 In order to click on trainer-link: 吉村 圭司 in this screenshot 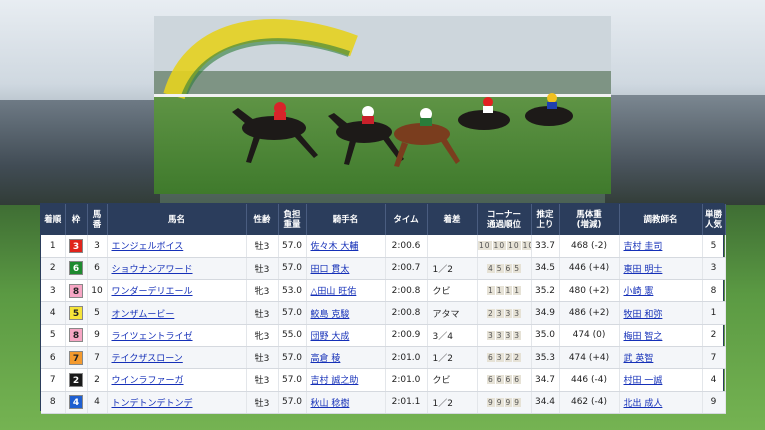, I will do `click(643, 247)`.